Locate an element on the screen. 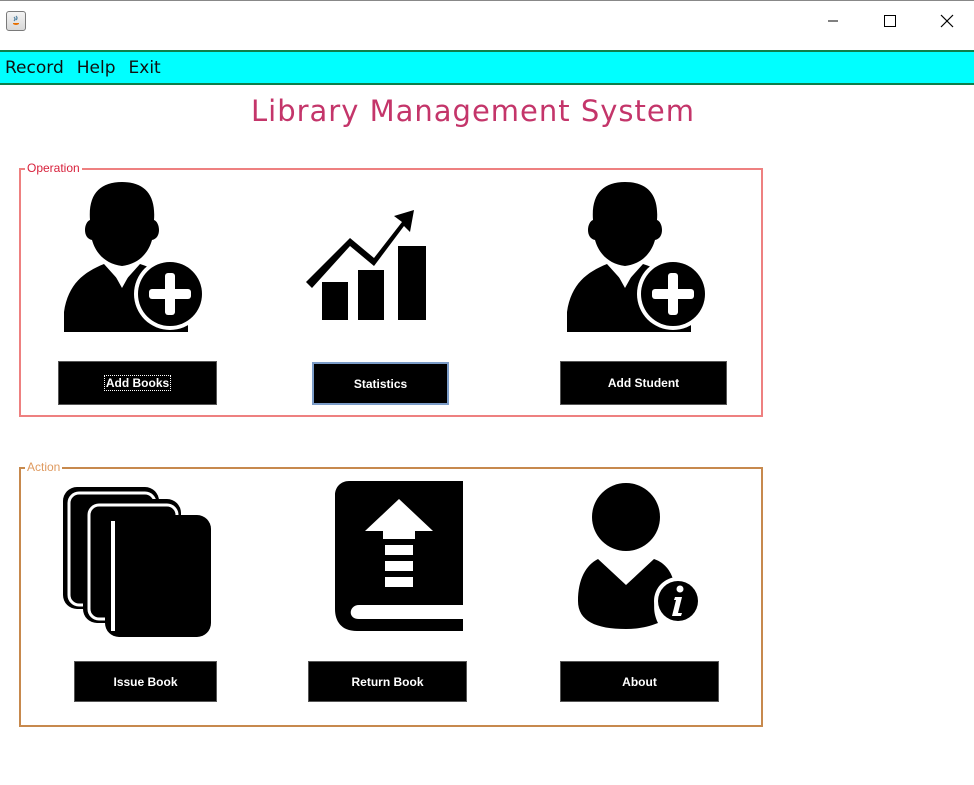 The image size is (974, 785). maximize-icon is located at coordinates (890, 21).